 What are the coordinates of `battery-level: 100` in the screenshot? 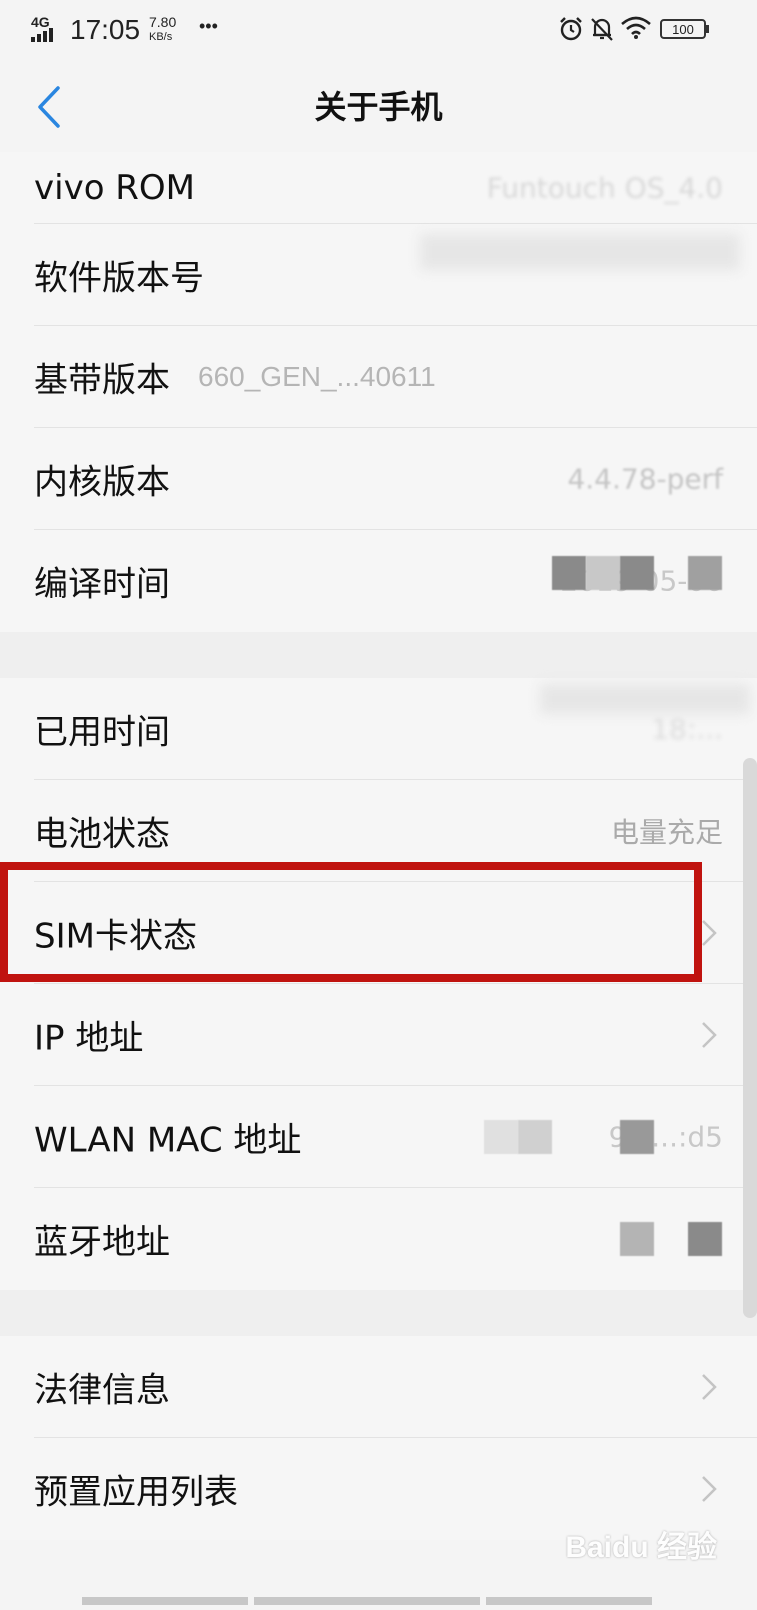 It's located at (683, 29).